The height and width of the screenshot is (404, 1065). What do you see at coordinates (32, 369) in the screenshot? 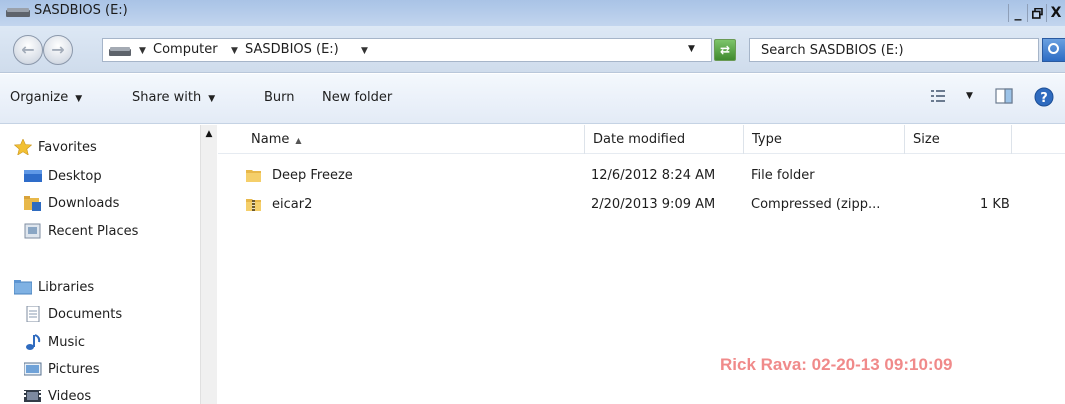
I see `pictures-icon` at bounding box center [32, 369].